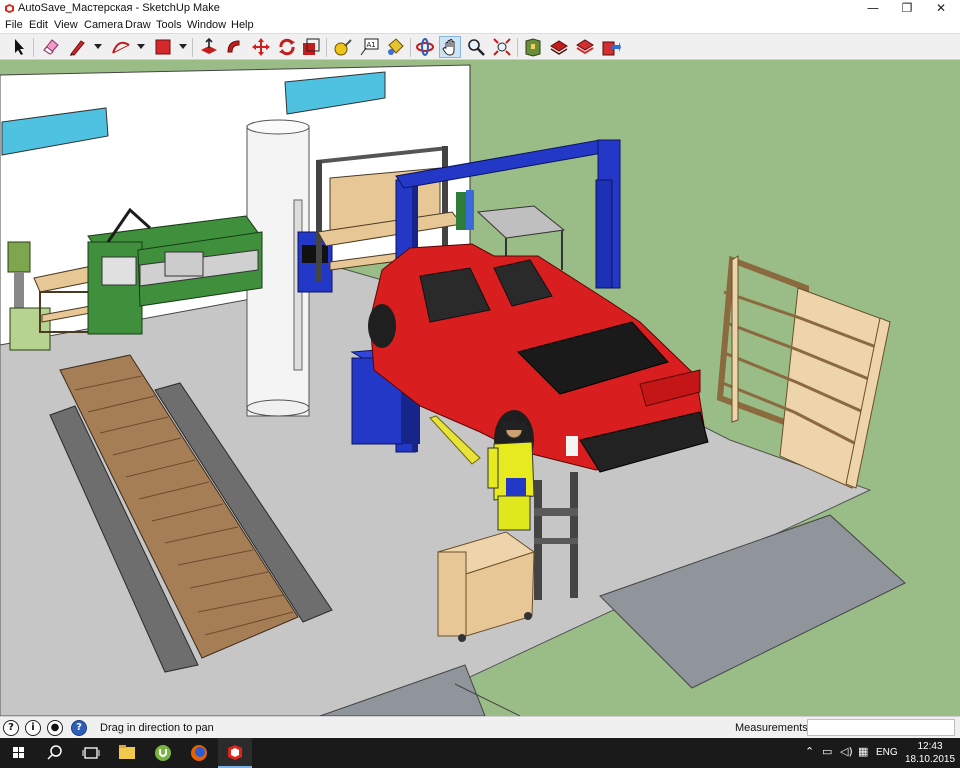 The image size is (960, 768). What do you see at coordinates (907, 8) in the screenshot?
I see `maximize-button: ❐` at bounding box center [907, 8].